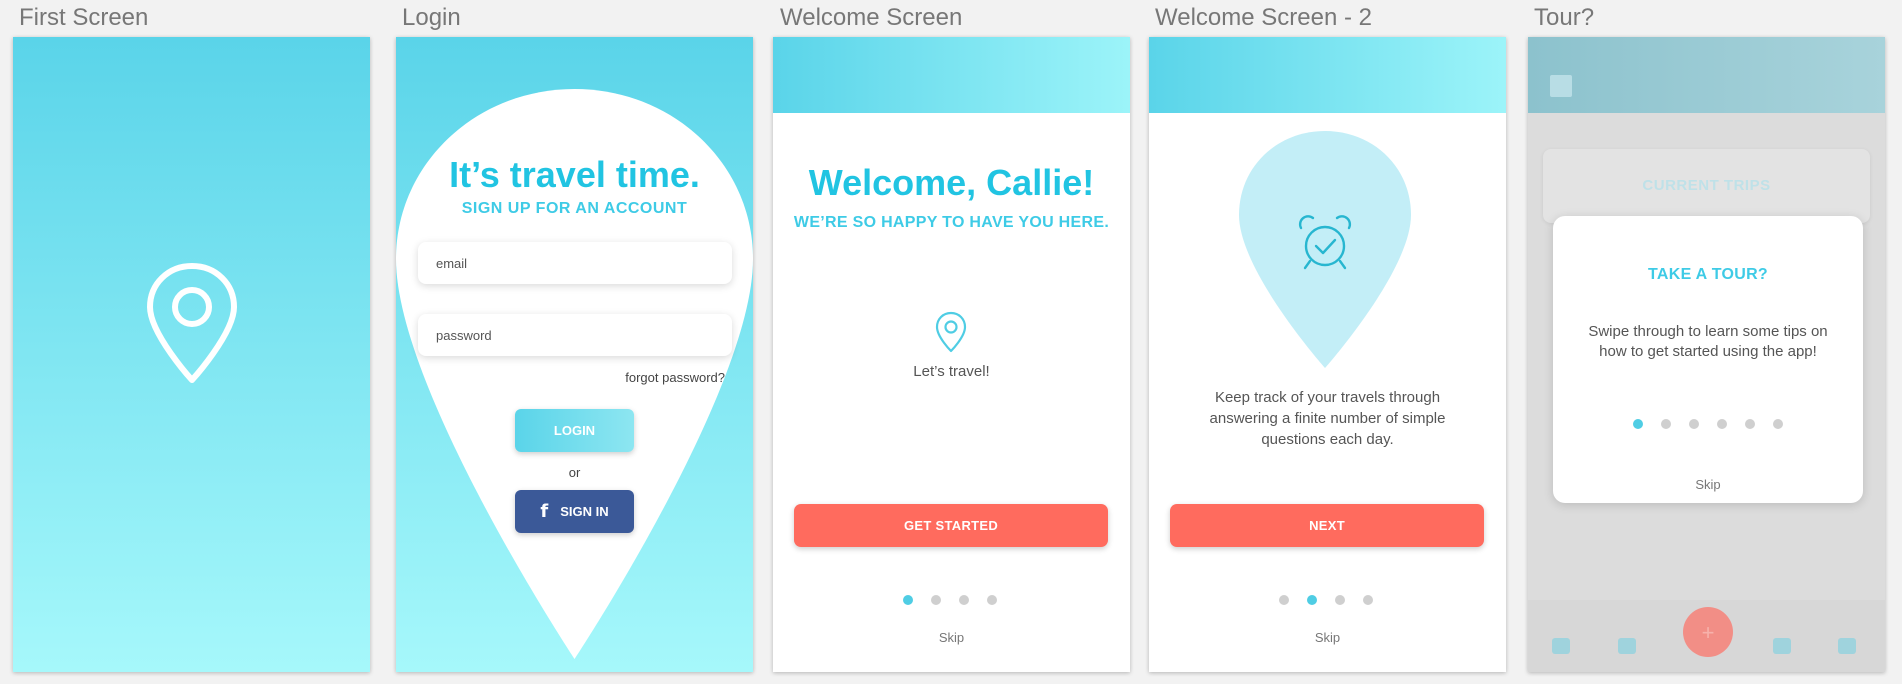 The height and width of the screenshot is (684, 1902). Describe the element at coordinates (1564, 17) in the screenshot. I see `artboard-title-tour: Tour?` at that location.